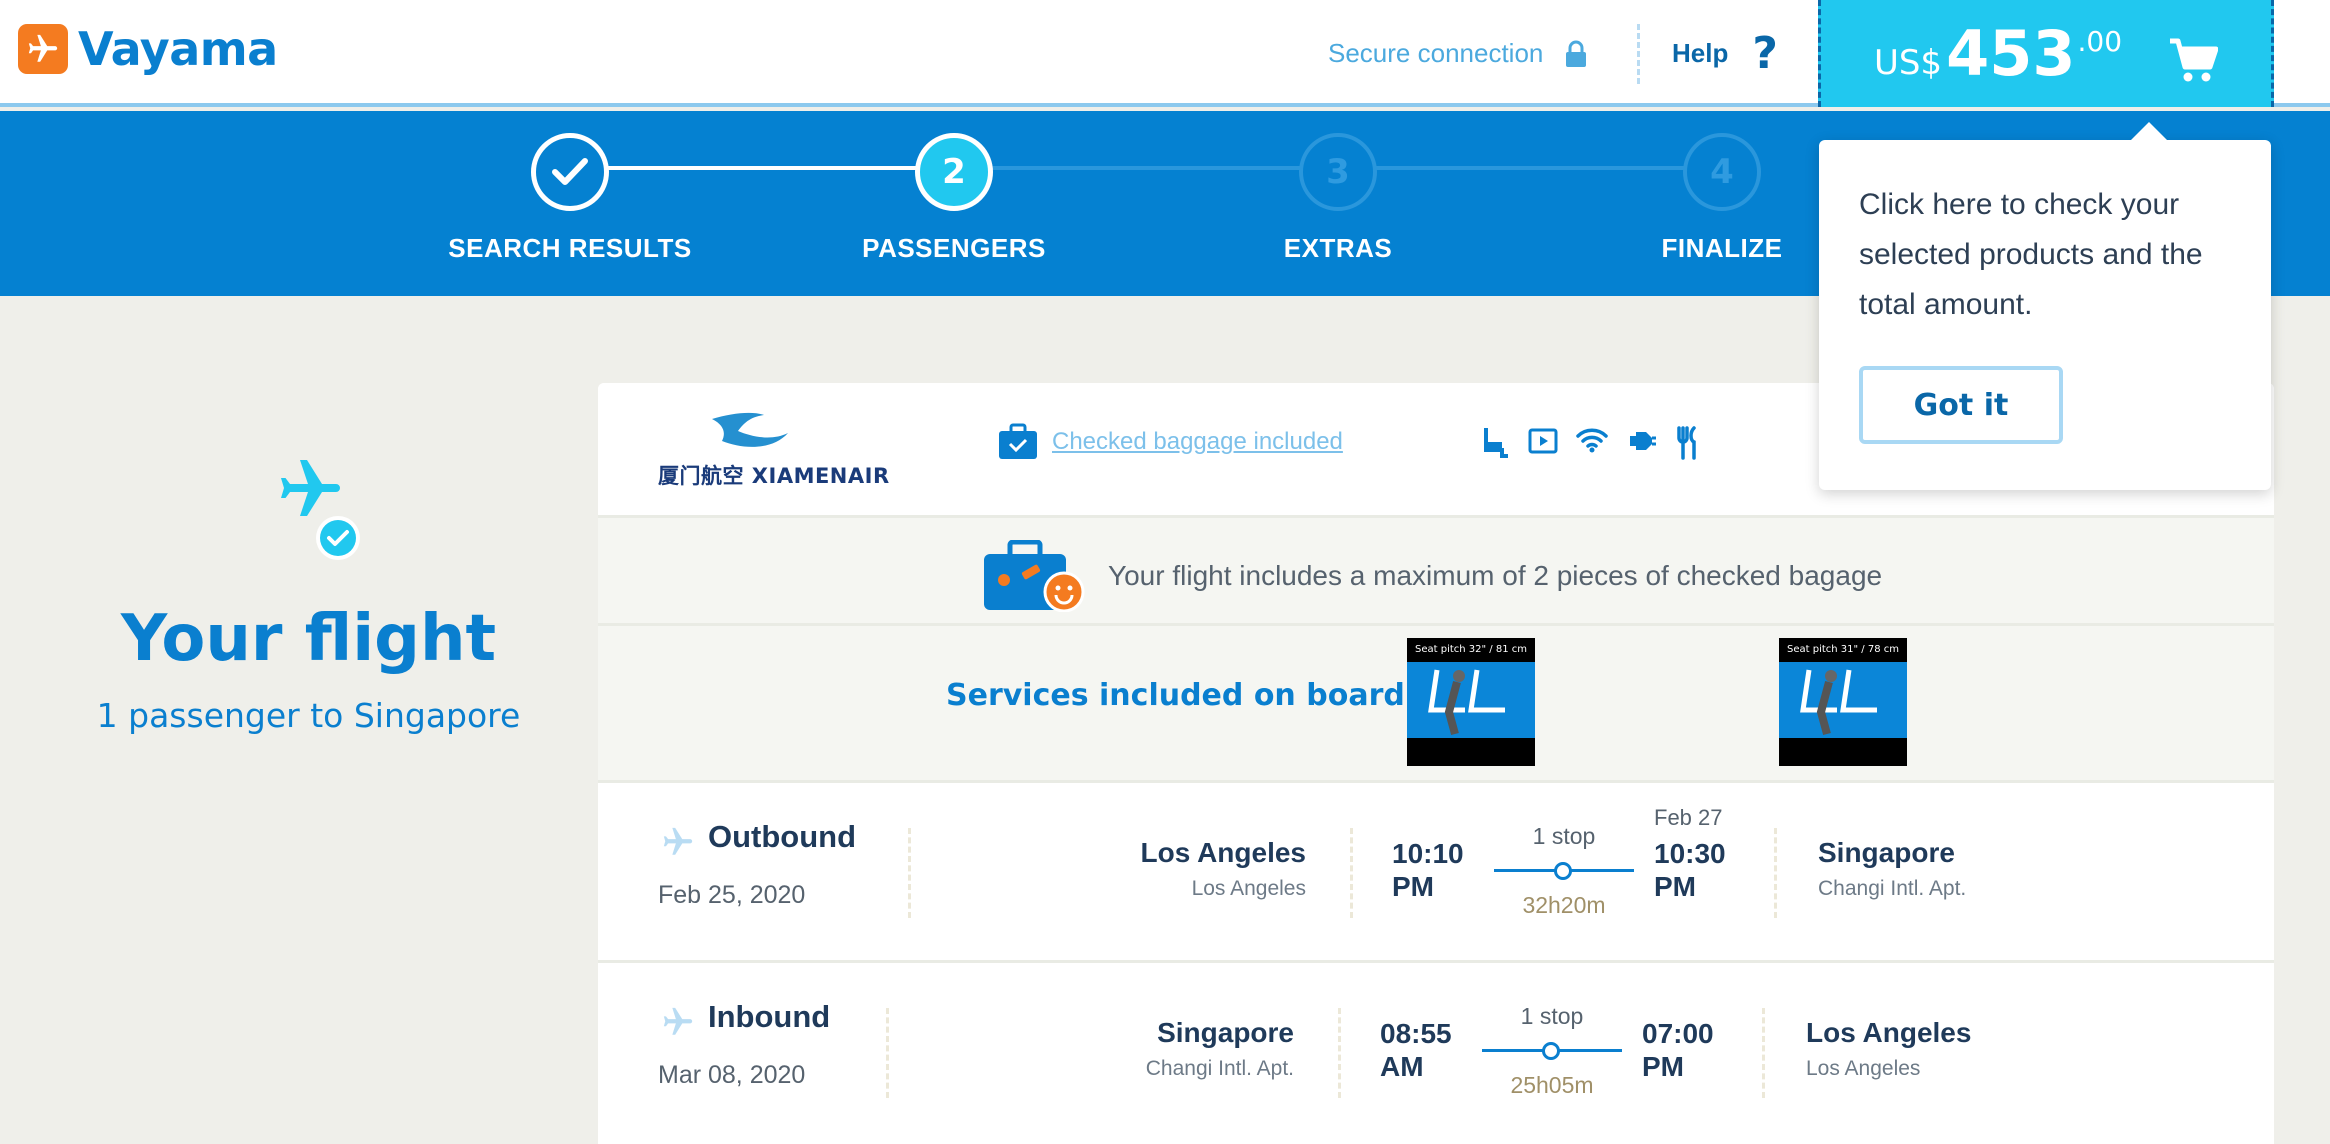 The image size is (2330, 1144). I want to click on secure-connection: Secure connection, so click(1457, 53).